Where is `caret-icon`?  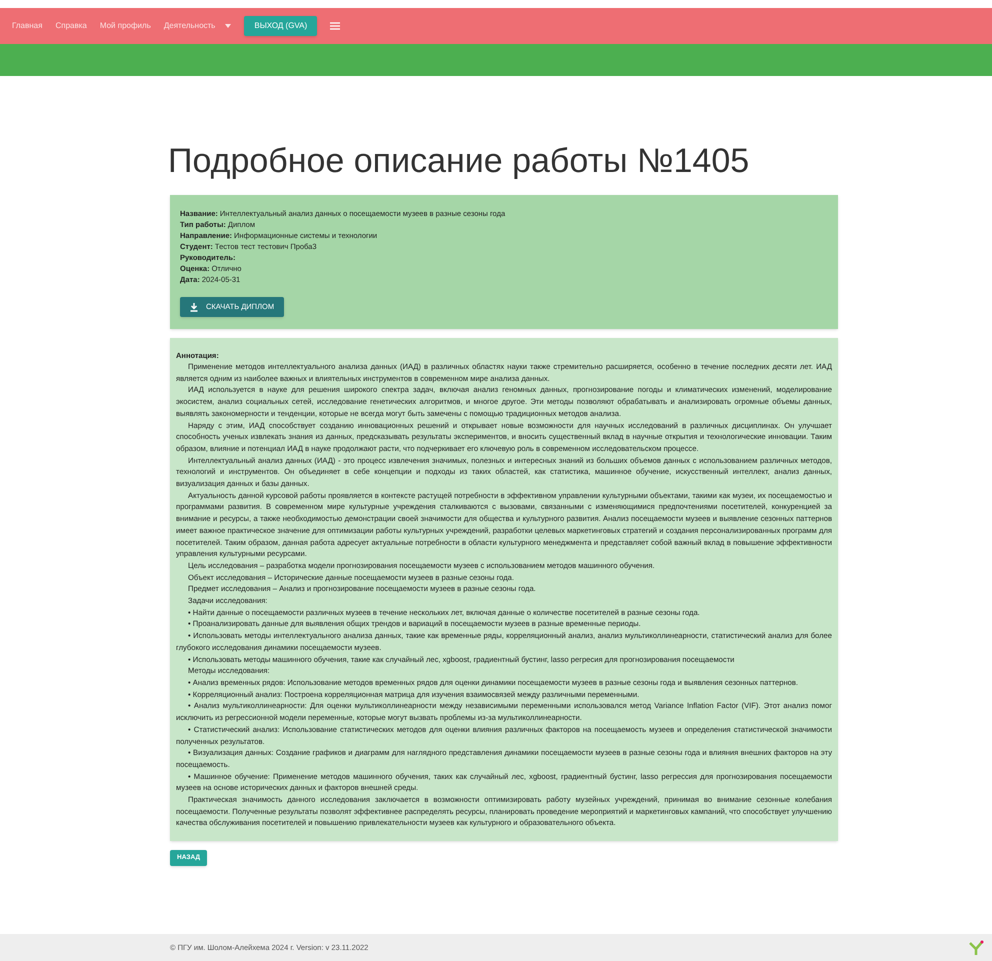
caret-icon is located at coordinates (228, 26).